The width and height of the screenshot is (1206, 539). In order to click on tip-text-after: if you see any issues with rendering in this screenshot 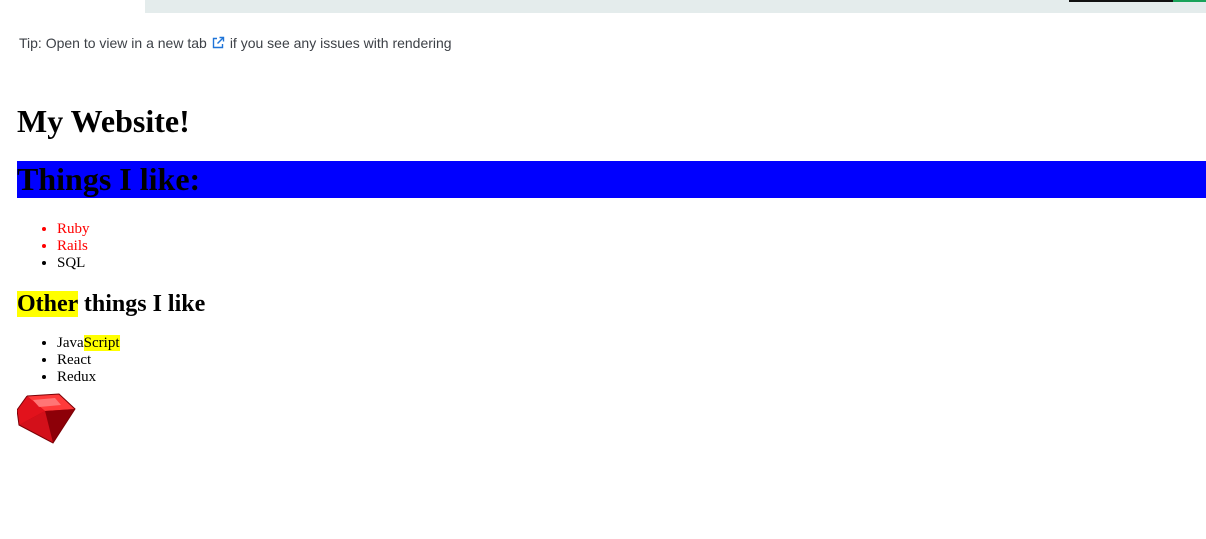, I will do `click(340, 43)`.